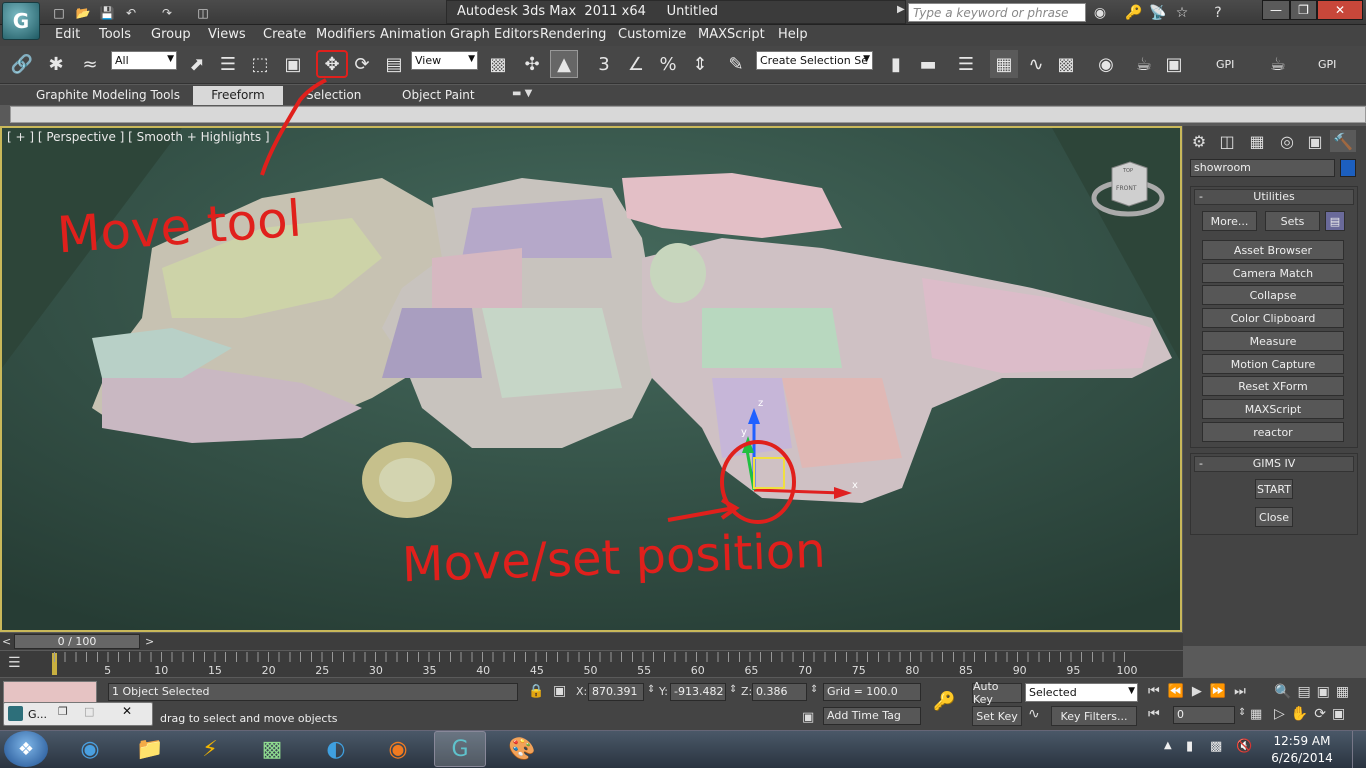  Describe the element at coordinates (808, 717) in the screenshot. I see `add-time-tag-icon: ▣` at that location.